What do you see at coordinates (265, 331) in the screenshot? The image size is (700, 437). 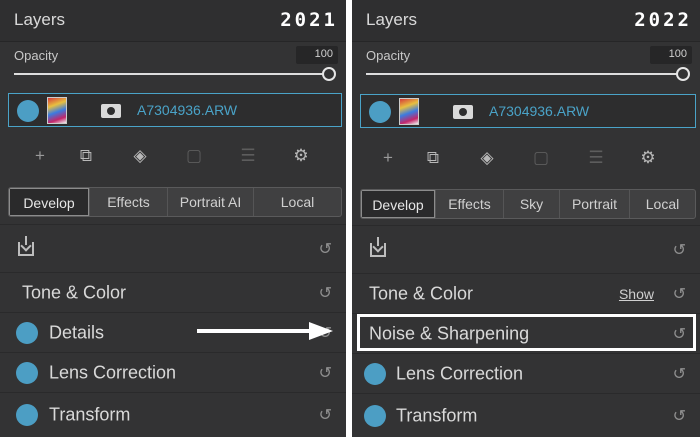 I see `arrow-right-icon` at bounding box center [265, 331].